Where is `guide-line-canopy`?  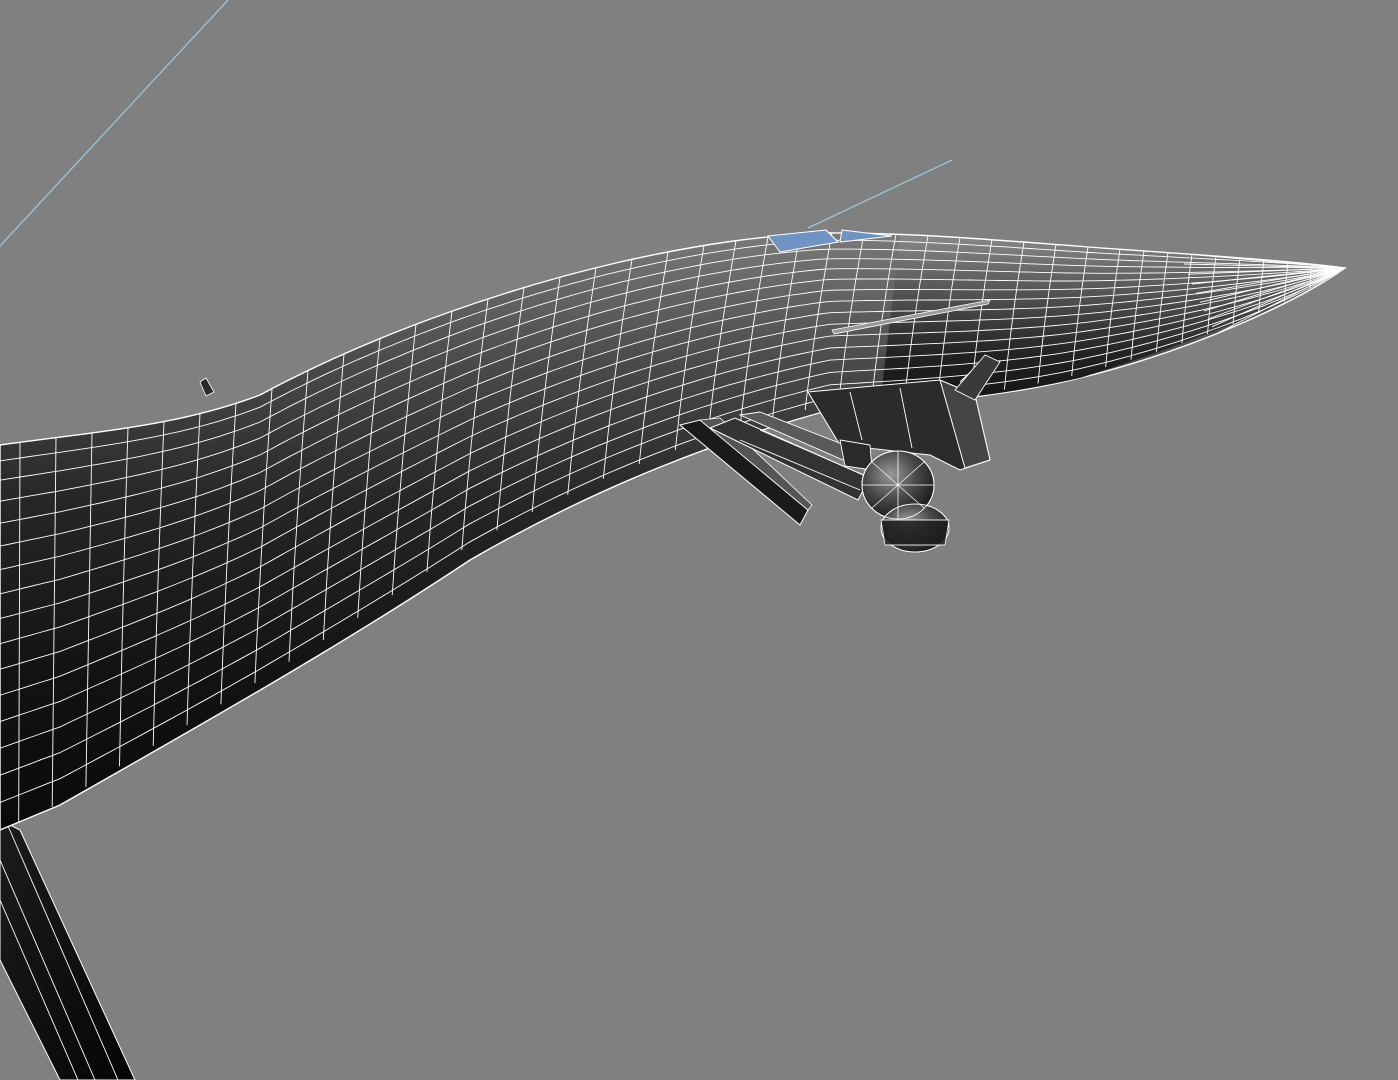 guide-line-canopy is located at coordinates (880, 194).